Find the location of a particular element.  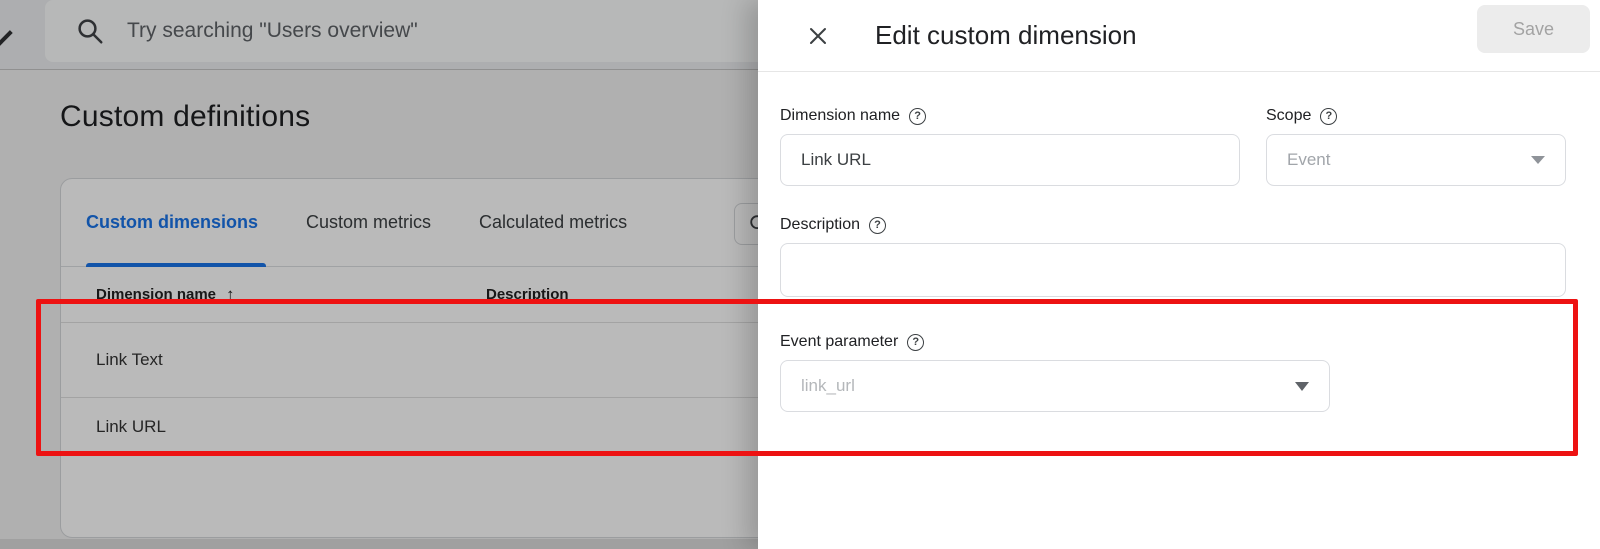

scope-select: Event is located at coordinates (1416, 160).